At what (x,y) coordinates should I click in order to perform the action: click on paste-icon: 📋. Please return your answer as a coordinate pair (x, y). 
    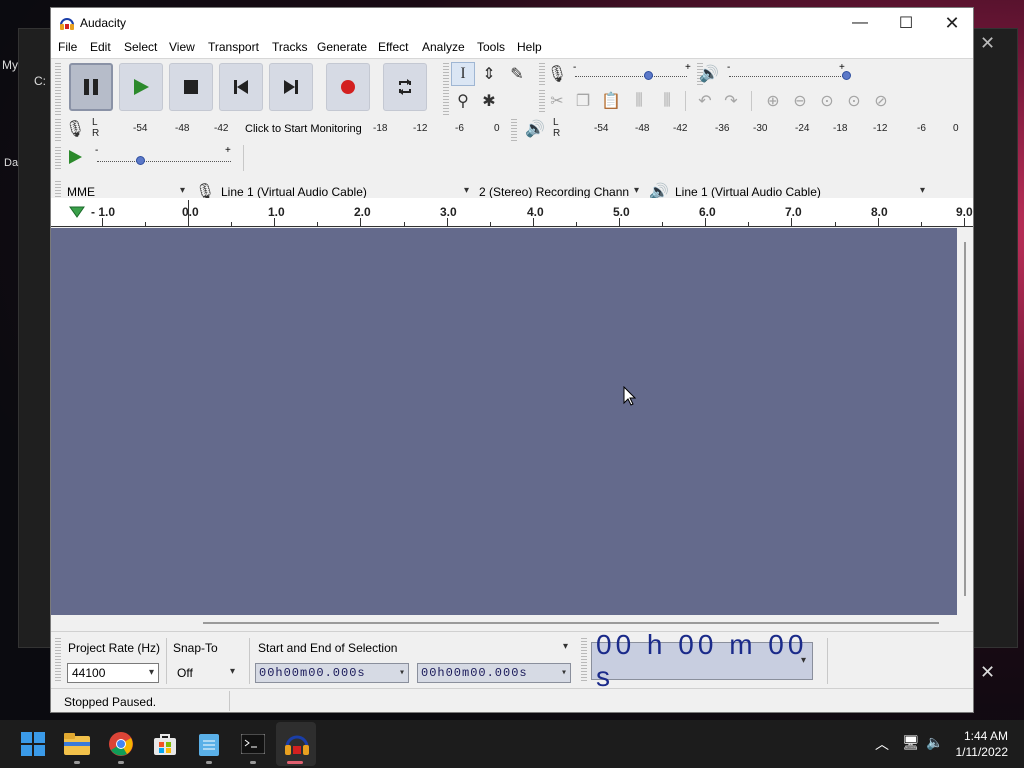
    Looking at the image, I should click on (611, 101).